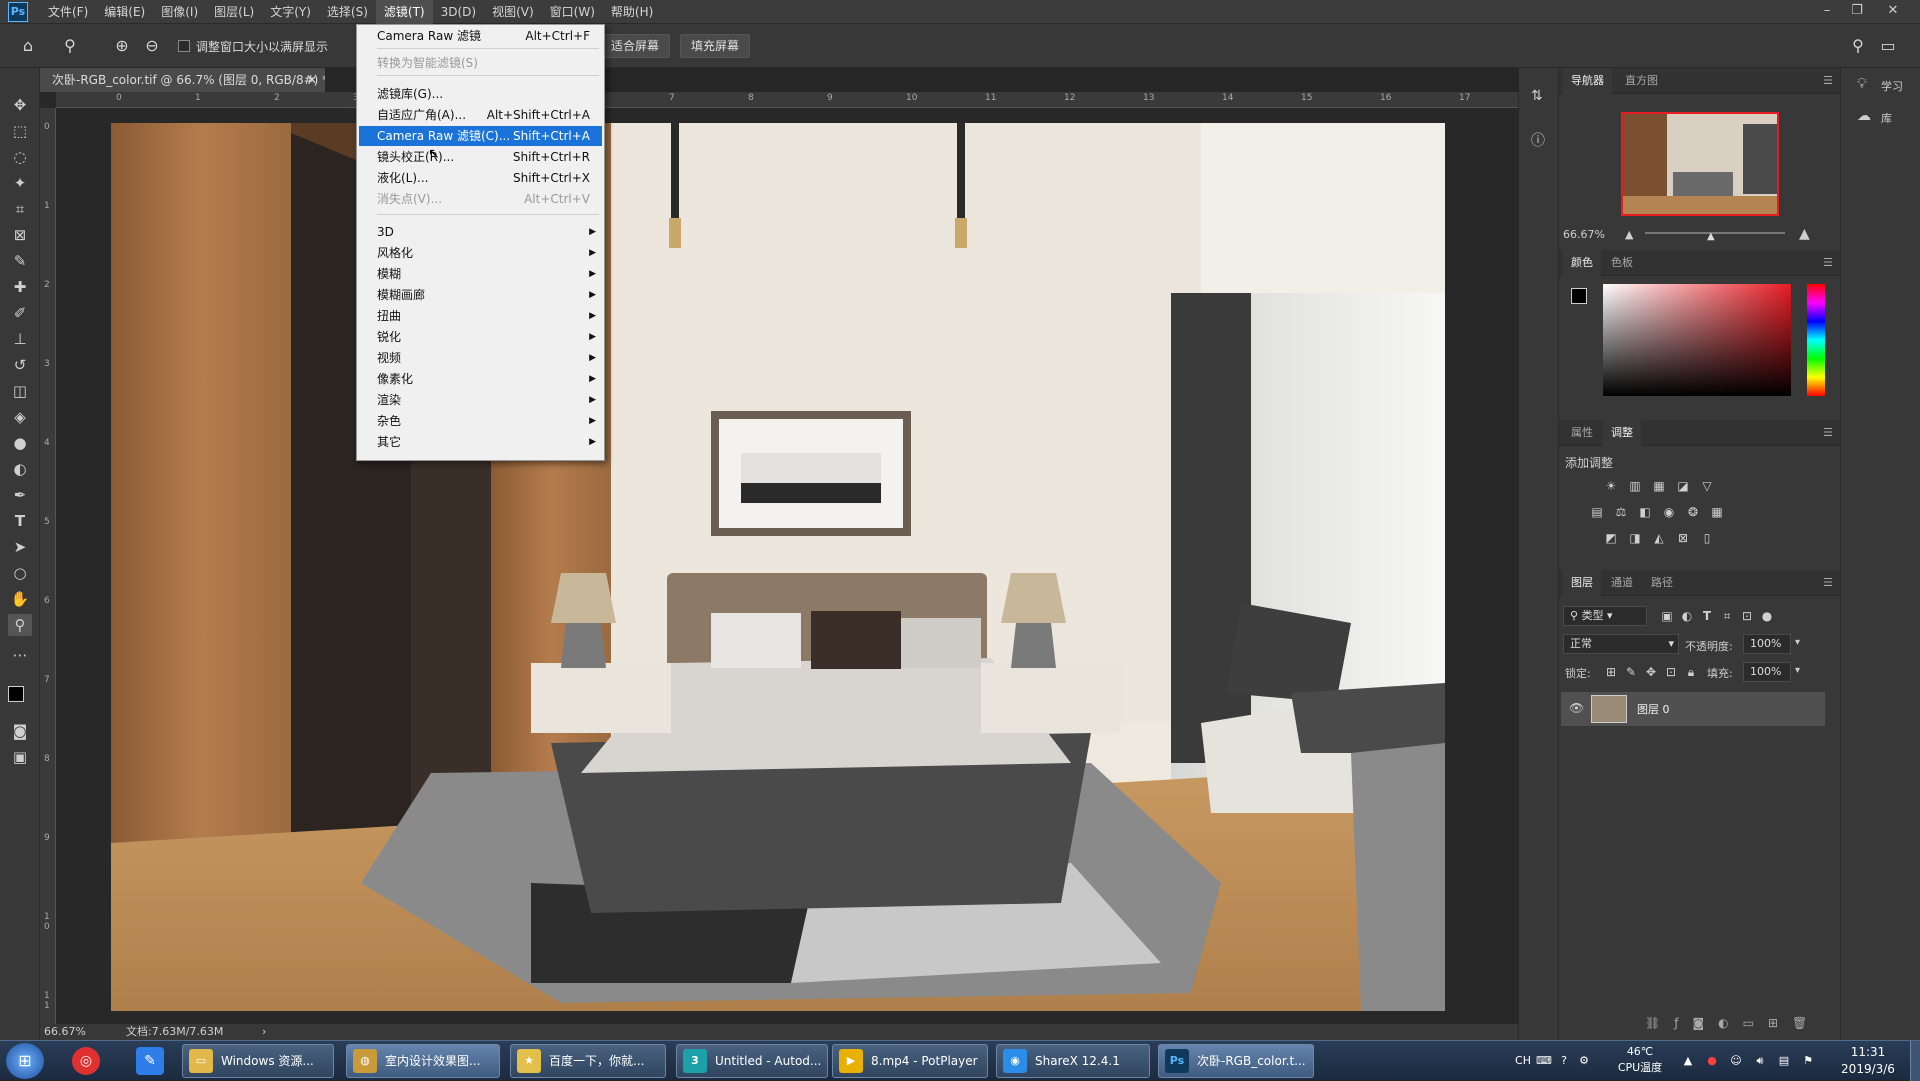  I want to click on menu-item-distort: 扭曲 ▶, so click(480, 316).